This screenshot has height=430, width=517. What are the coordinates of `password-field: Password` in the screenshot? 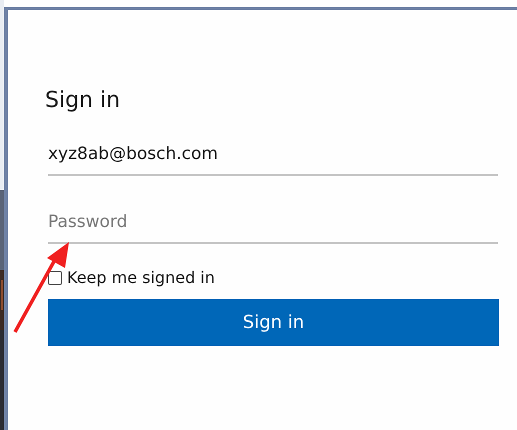 It's located at (273, 225).